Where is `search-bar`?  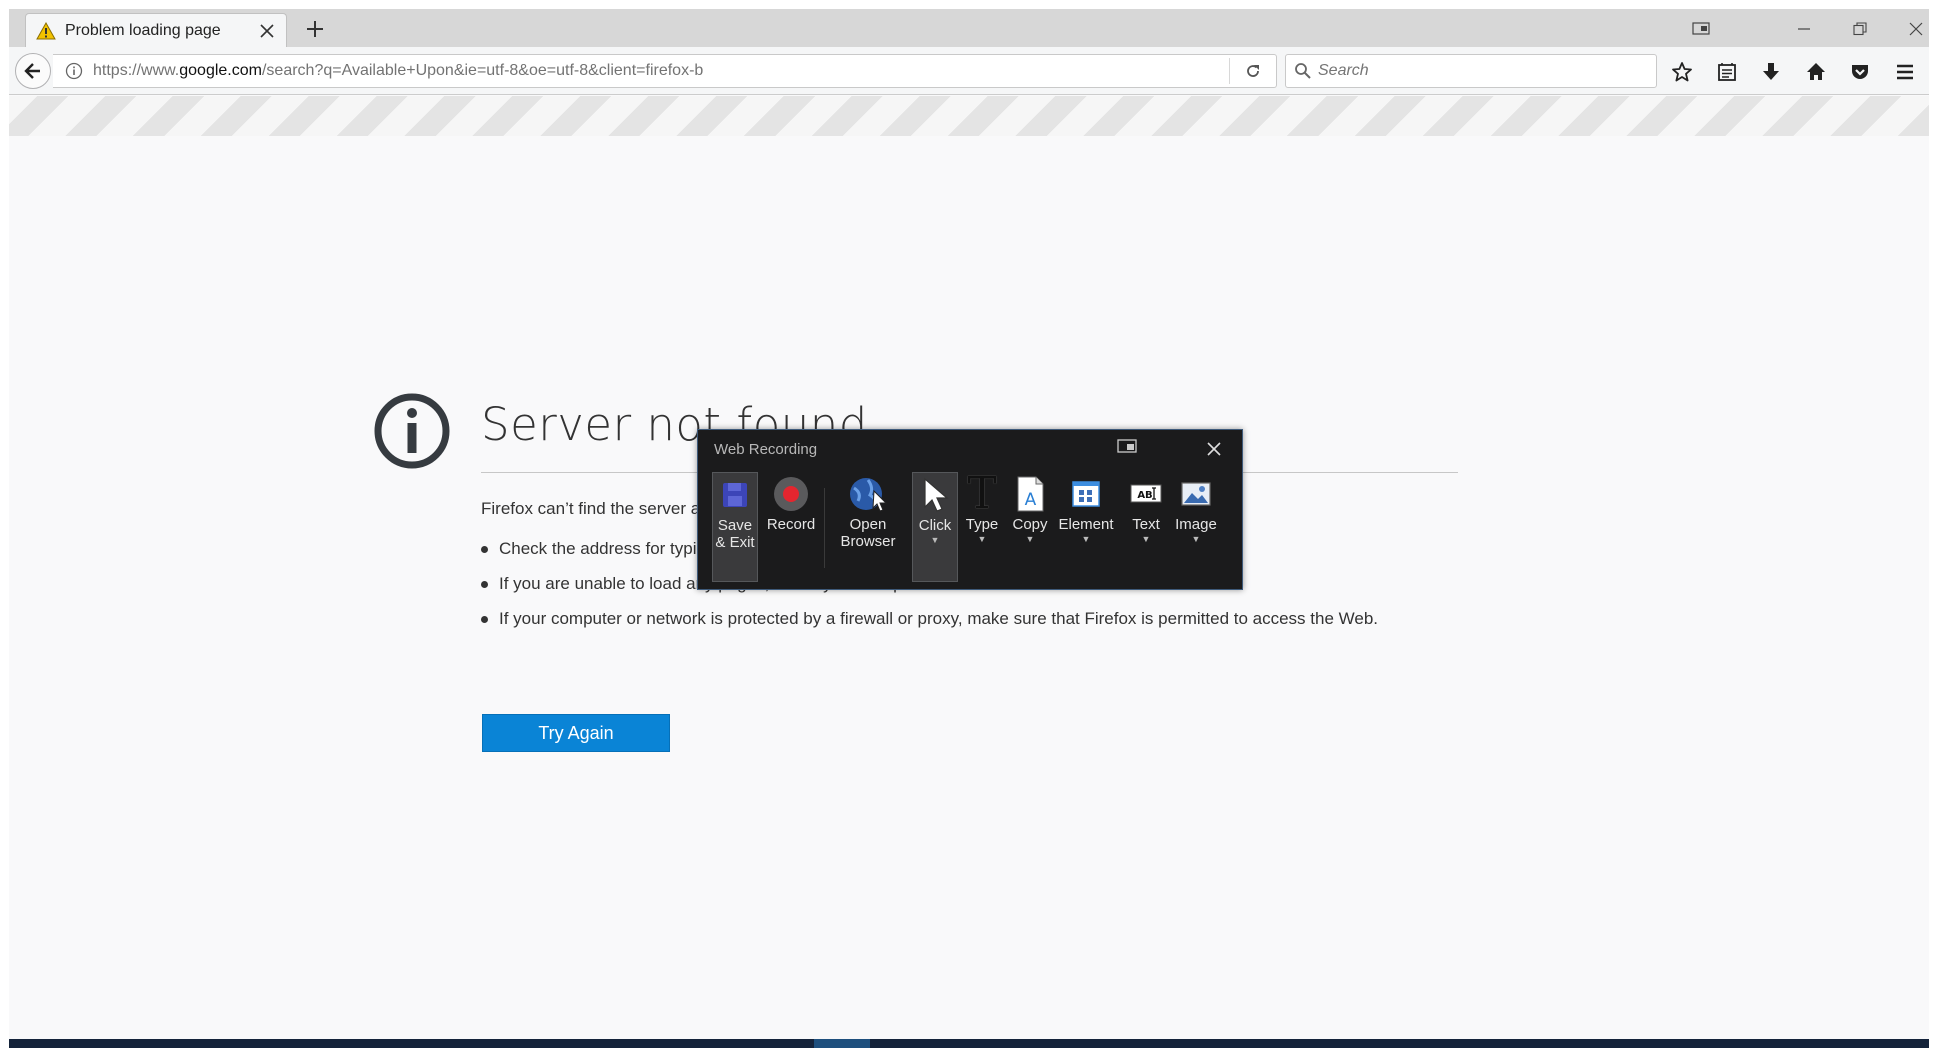 search-bar is located at coordinates (1471, 71).